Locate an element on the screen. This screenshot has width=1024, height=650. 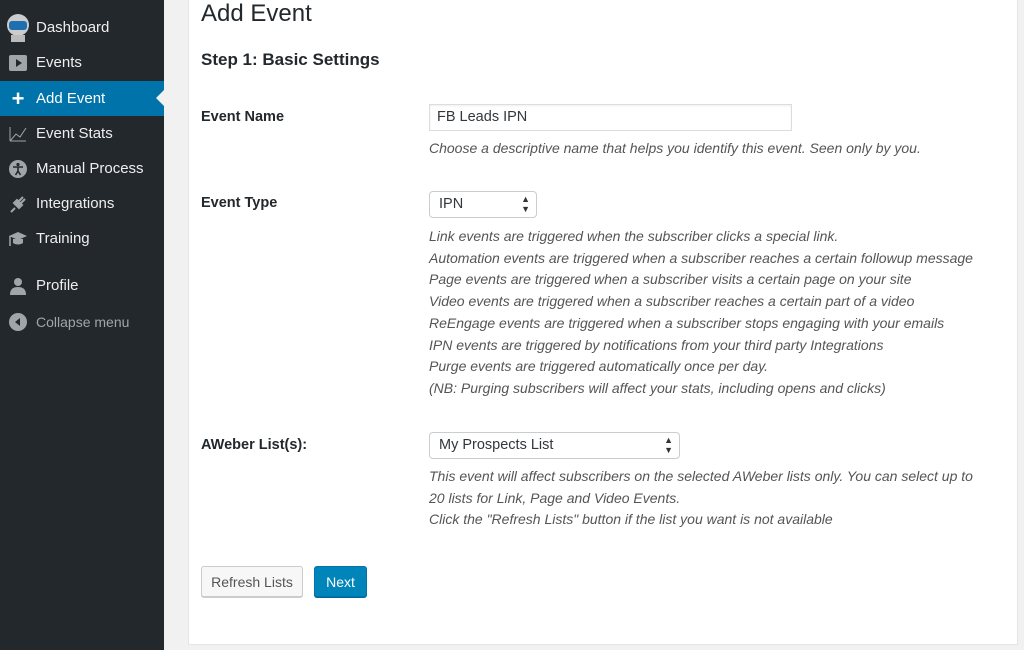
sidebar-item-events: Events is located at coordinates (82, 62).